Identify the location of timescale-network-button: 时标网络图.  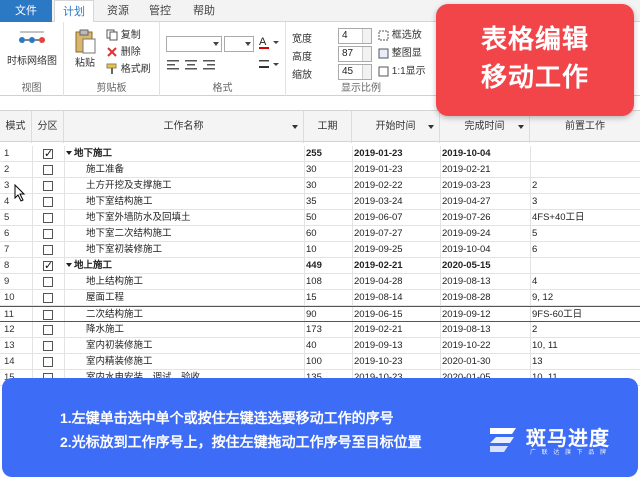
(32, 47).